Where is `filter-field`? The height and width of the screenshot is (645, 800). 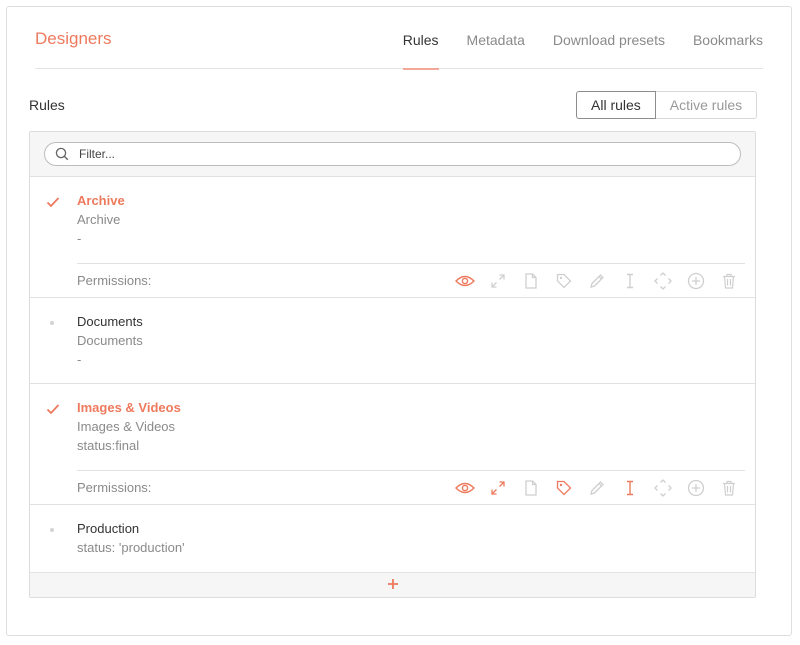 filter-field is located at coordinates (392, 154).